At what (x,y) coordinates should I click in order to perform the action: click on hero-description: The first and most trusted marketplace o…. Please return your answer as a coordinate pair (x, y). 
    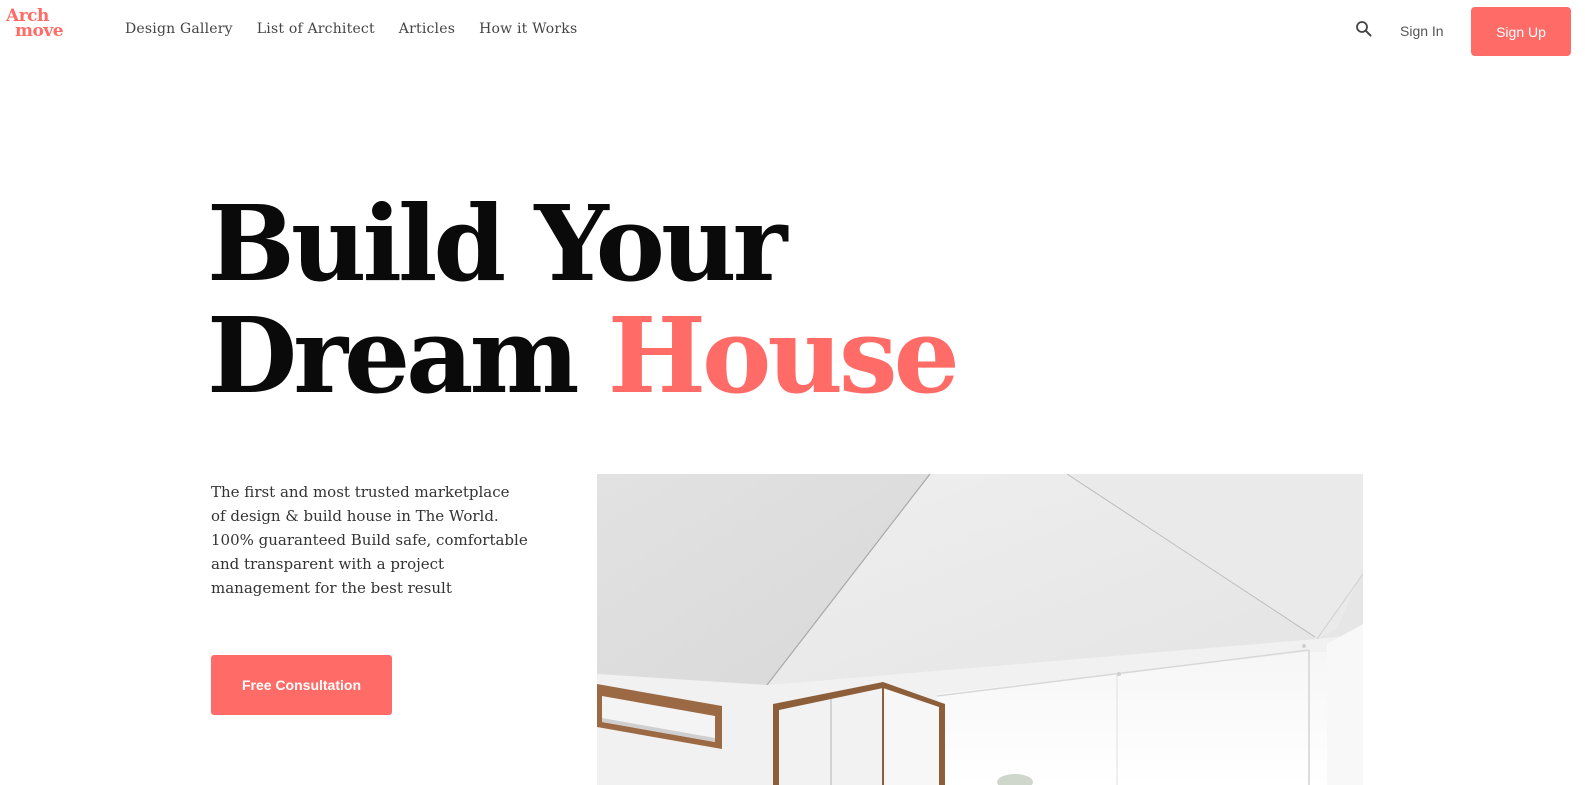
    Looking at the image, I should click on (371, 540).